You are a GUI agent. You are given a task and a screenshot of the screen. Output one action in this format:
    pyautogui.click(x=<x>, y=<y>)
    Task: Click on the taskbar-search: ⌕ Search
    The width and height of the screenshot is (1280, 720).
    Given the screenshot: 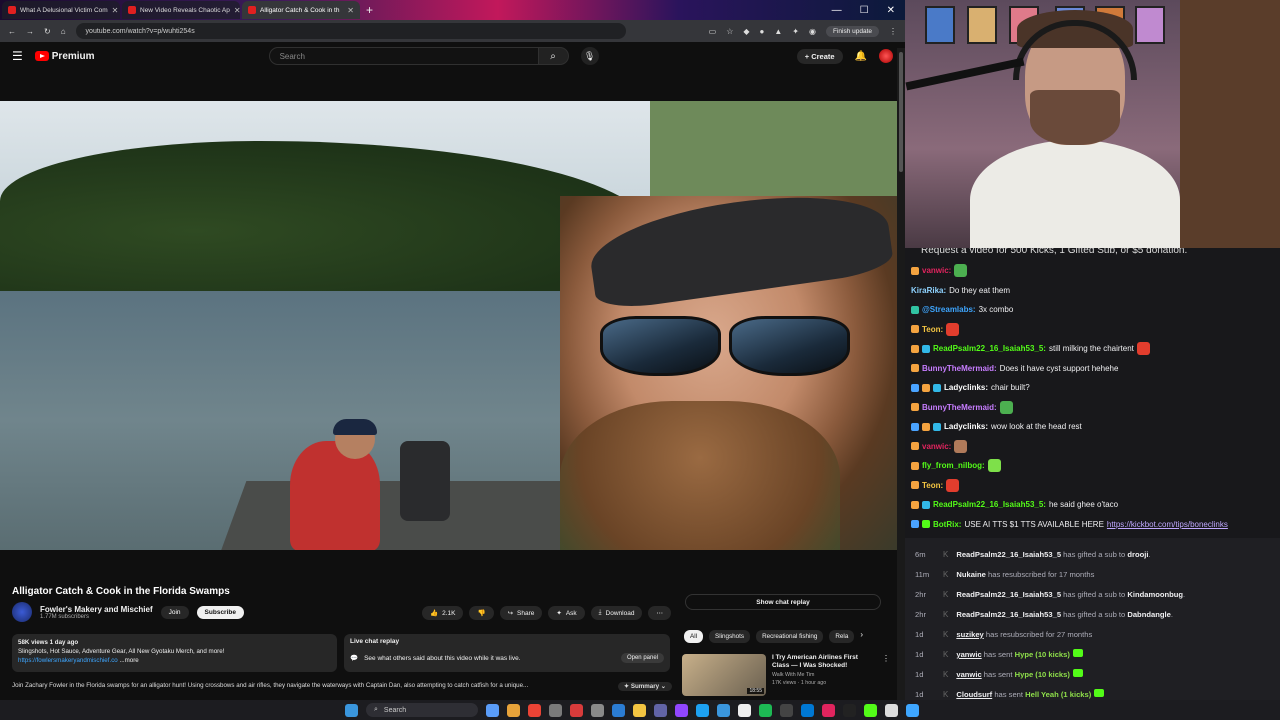 What is the action you would take?
    pyautogui.click(x=422, y=710)
    